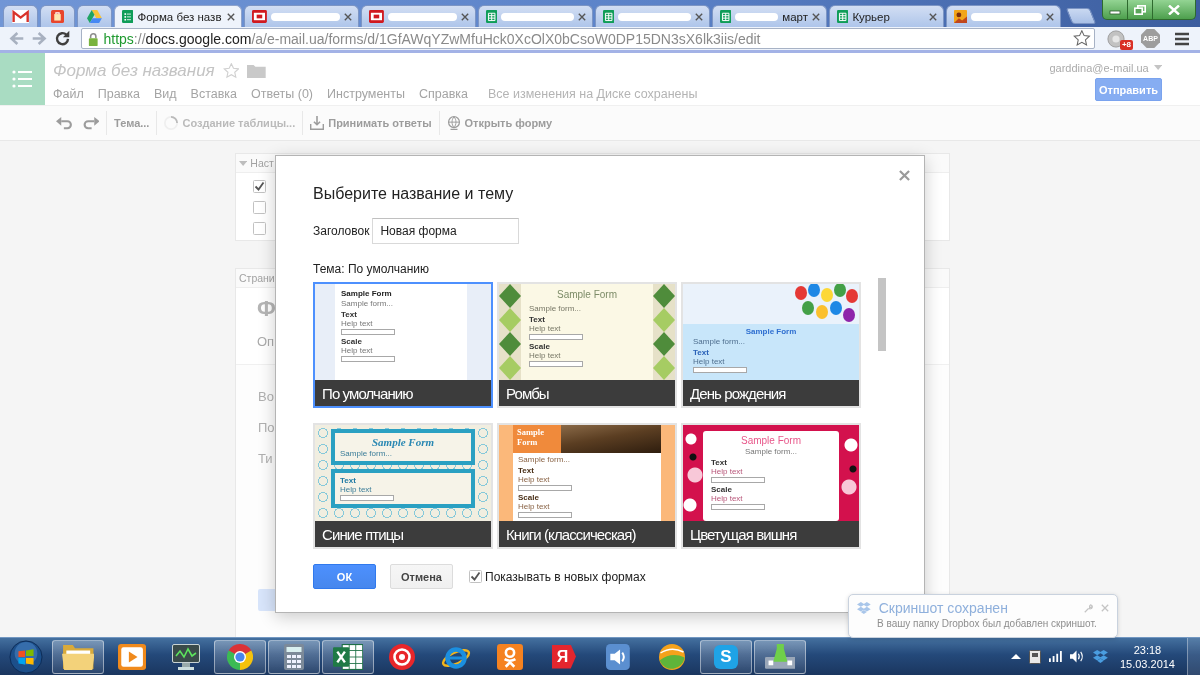  I want to click on open-form-button: Открыть форму, so click(499, 123).